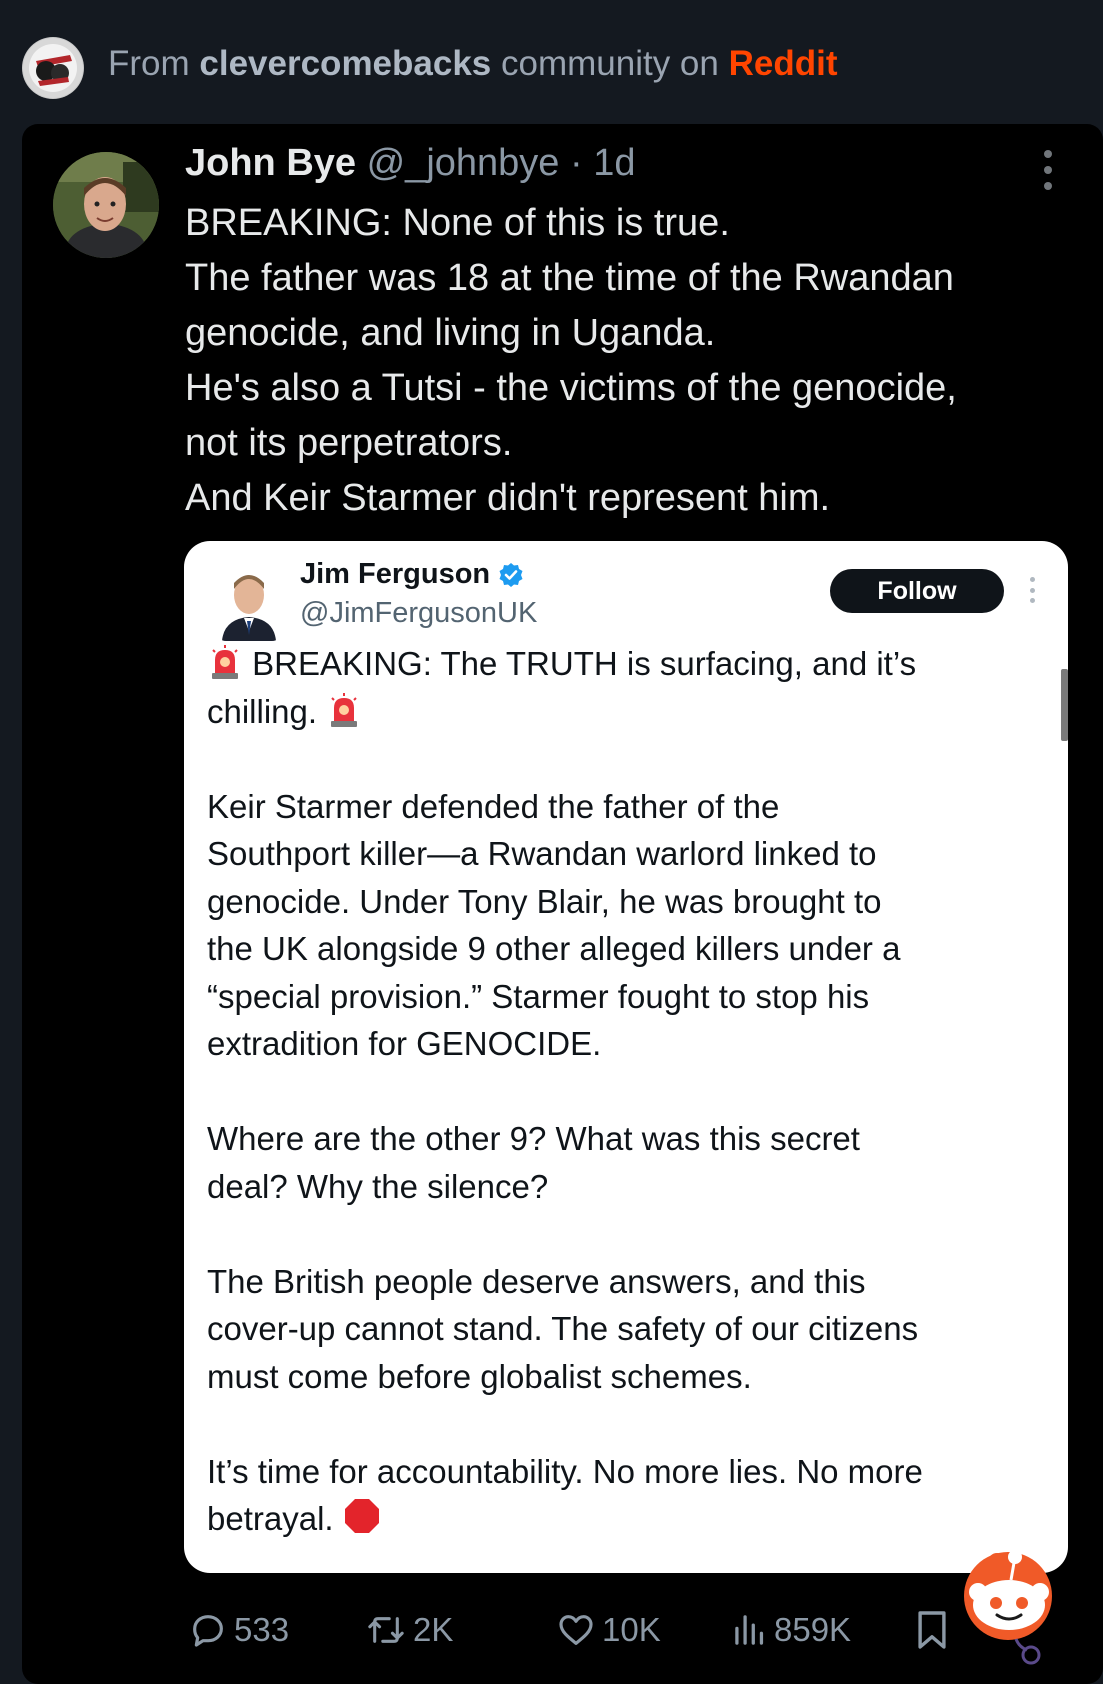 The width and height of the screenshot is (1103, 1684). I want to click on bookmark-icon, so click(932, 1630).